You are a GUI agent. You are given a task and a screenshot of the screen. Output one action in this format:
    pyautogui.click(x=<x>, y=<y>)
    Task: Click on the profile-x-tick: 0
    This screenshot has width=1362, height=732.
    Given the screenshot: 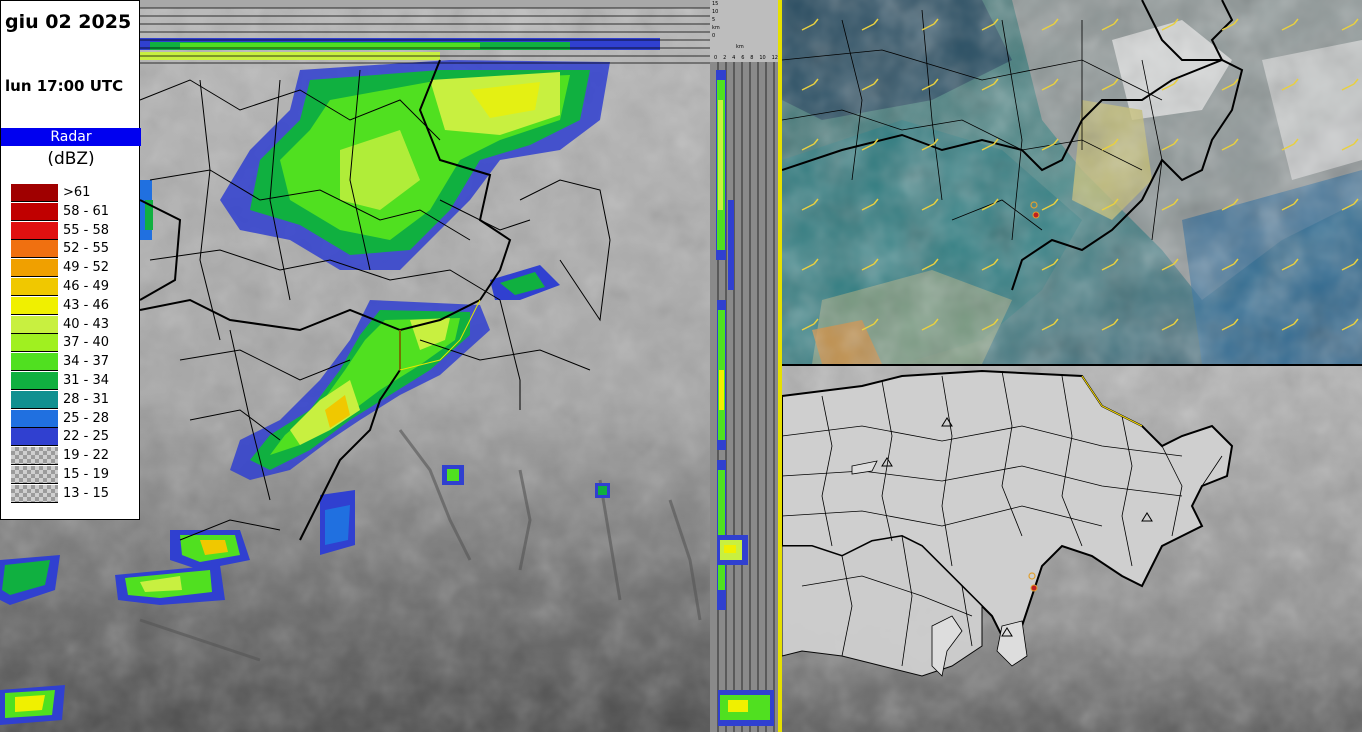 What is the action you would take?
    pyautogui.click(x=716, y=58)
    